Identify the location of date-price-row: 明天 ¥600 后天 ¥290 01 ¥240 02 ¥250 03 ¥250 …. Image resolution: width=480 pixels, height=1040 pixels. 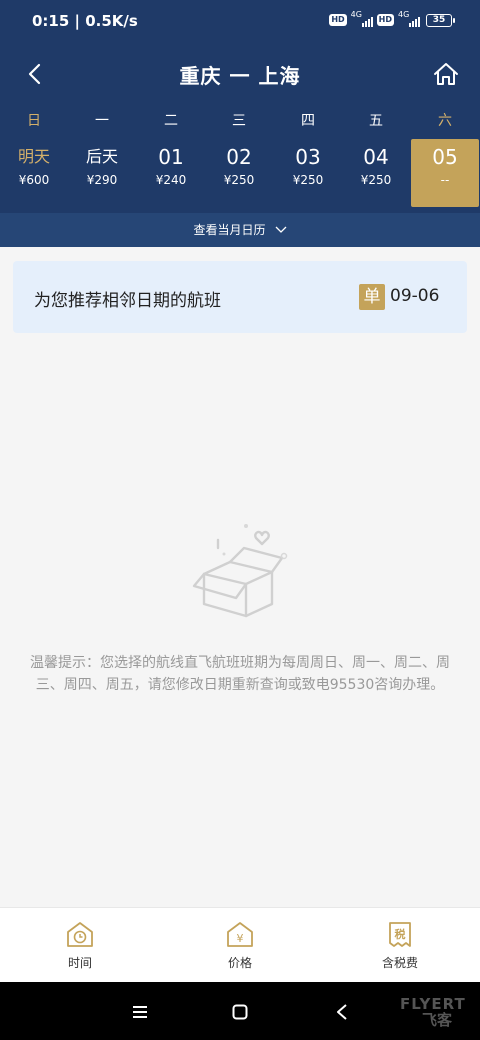
(240, 173).